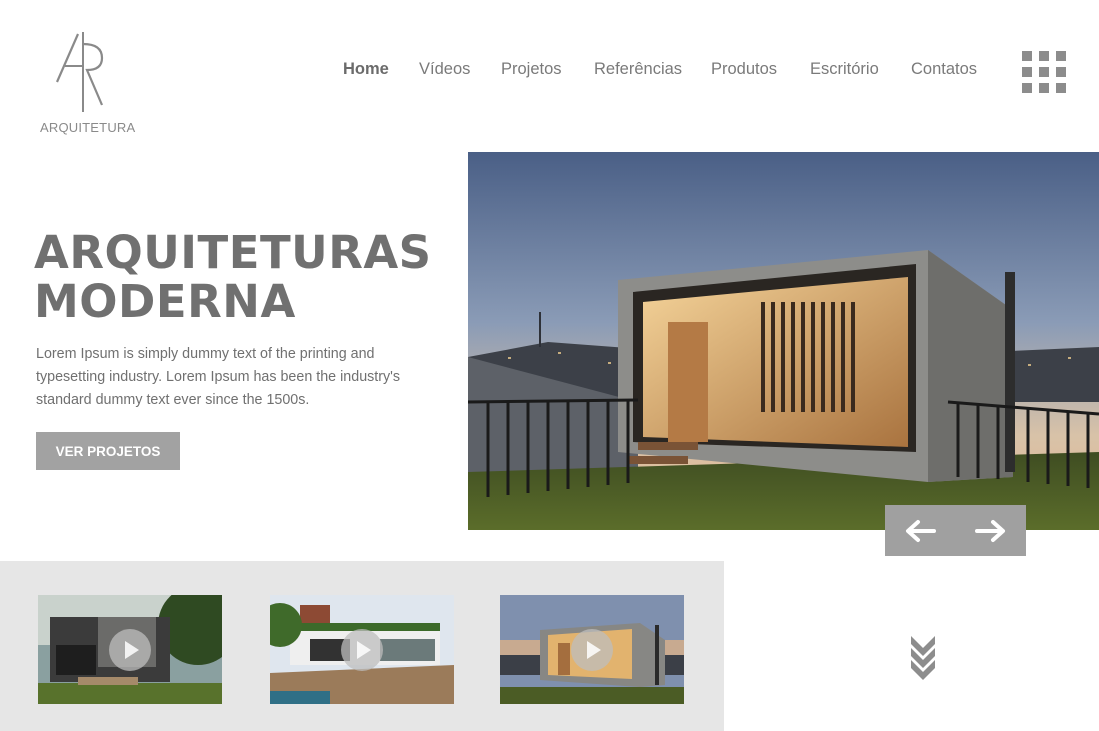 Image resolution: width=1099 pixels, height=731 pixels. I want to click on hero-title: ARQUITETURAS MODERNA, so click(233, 277).